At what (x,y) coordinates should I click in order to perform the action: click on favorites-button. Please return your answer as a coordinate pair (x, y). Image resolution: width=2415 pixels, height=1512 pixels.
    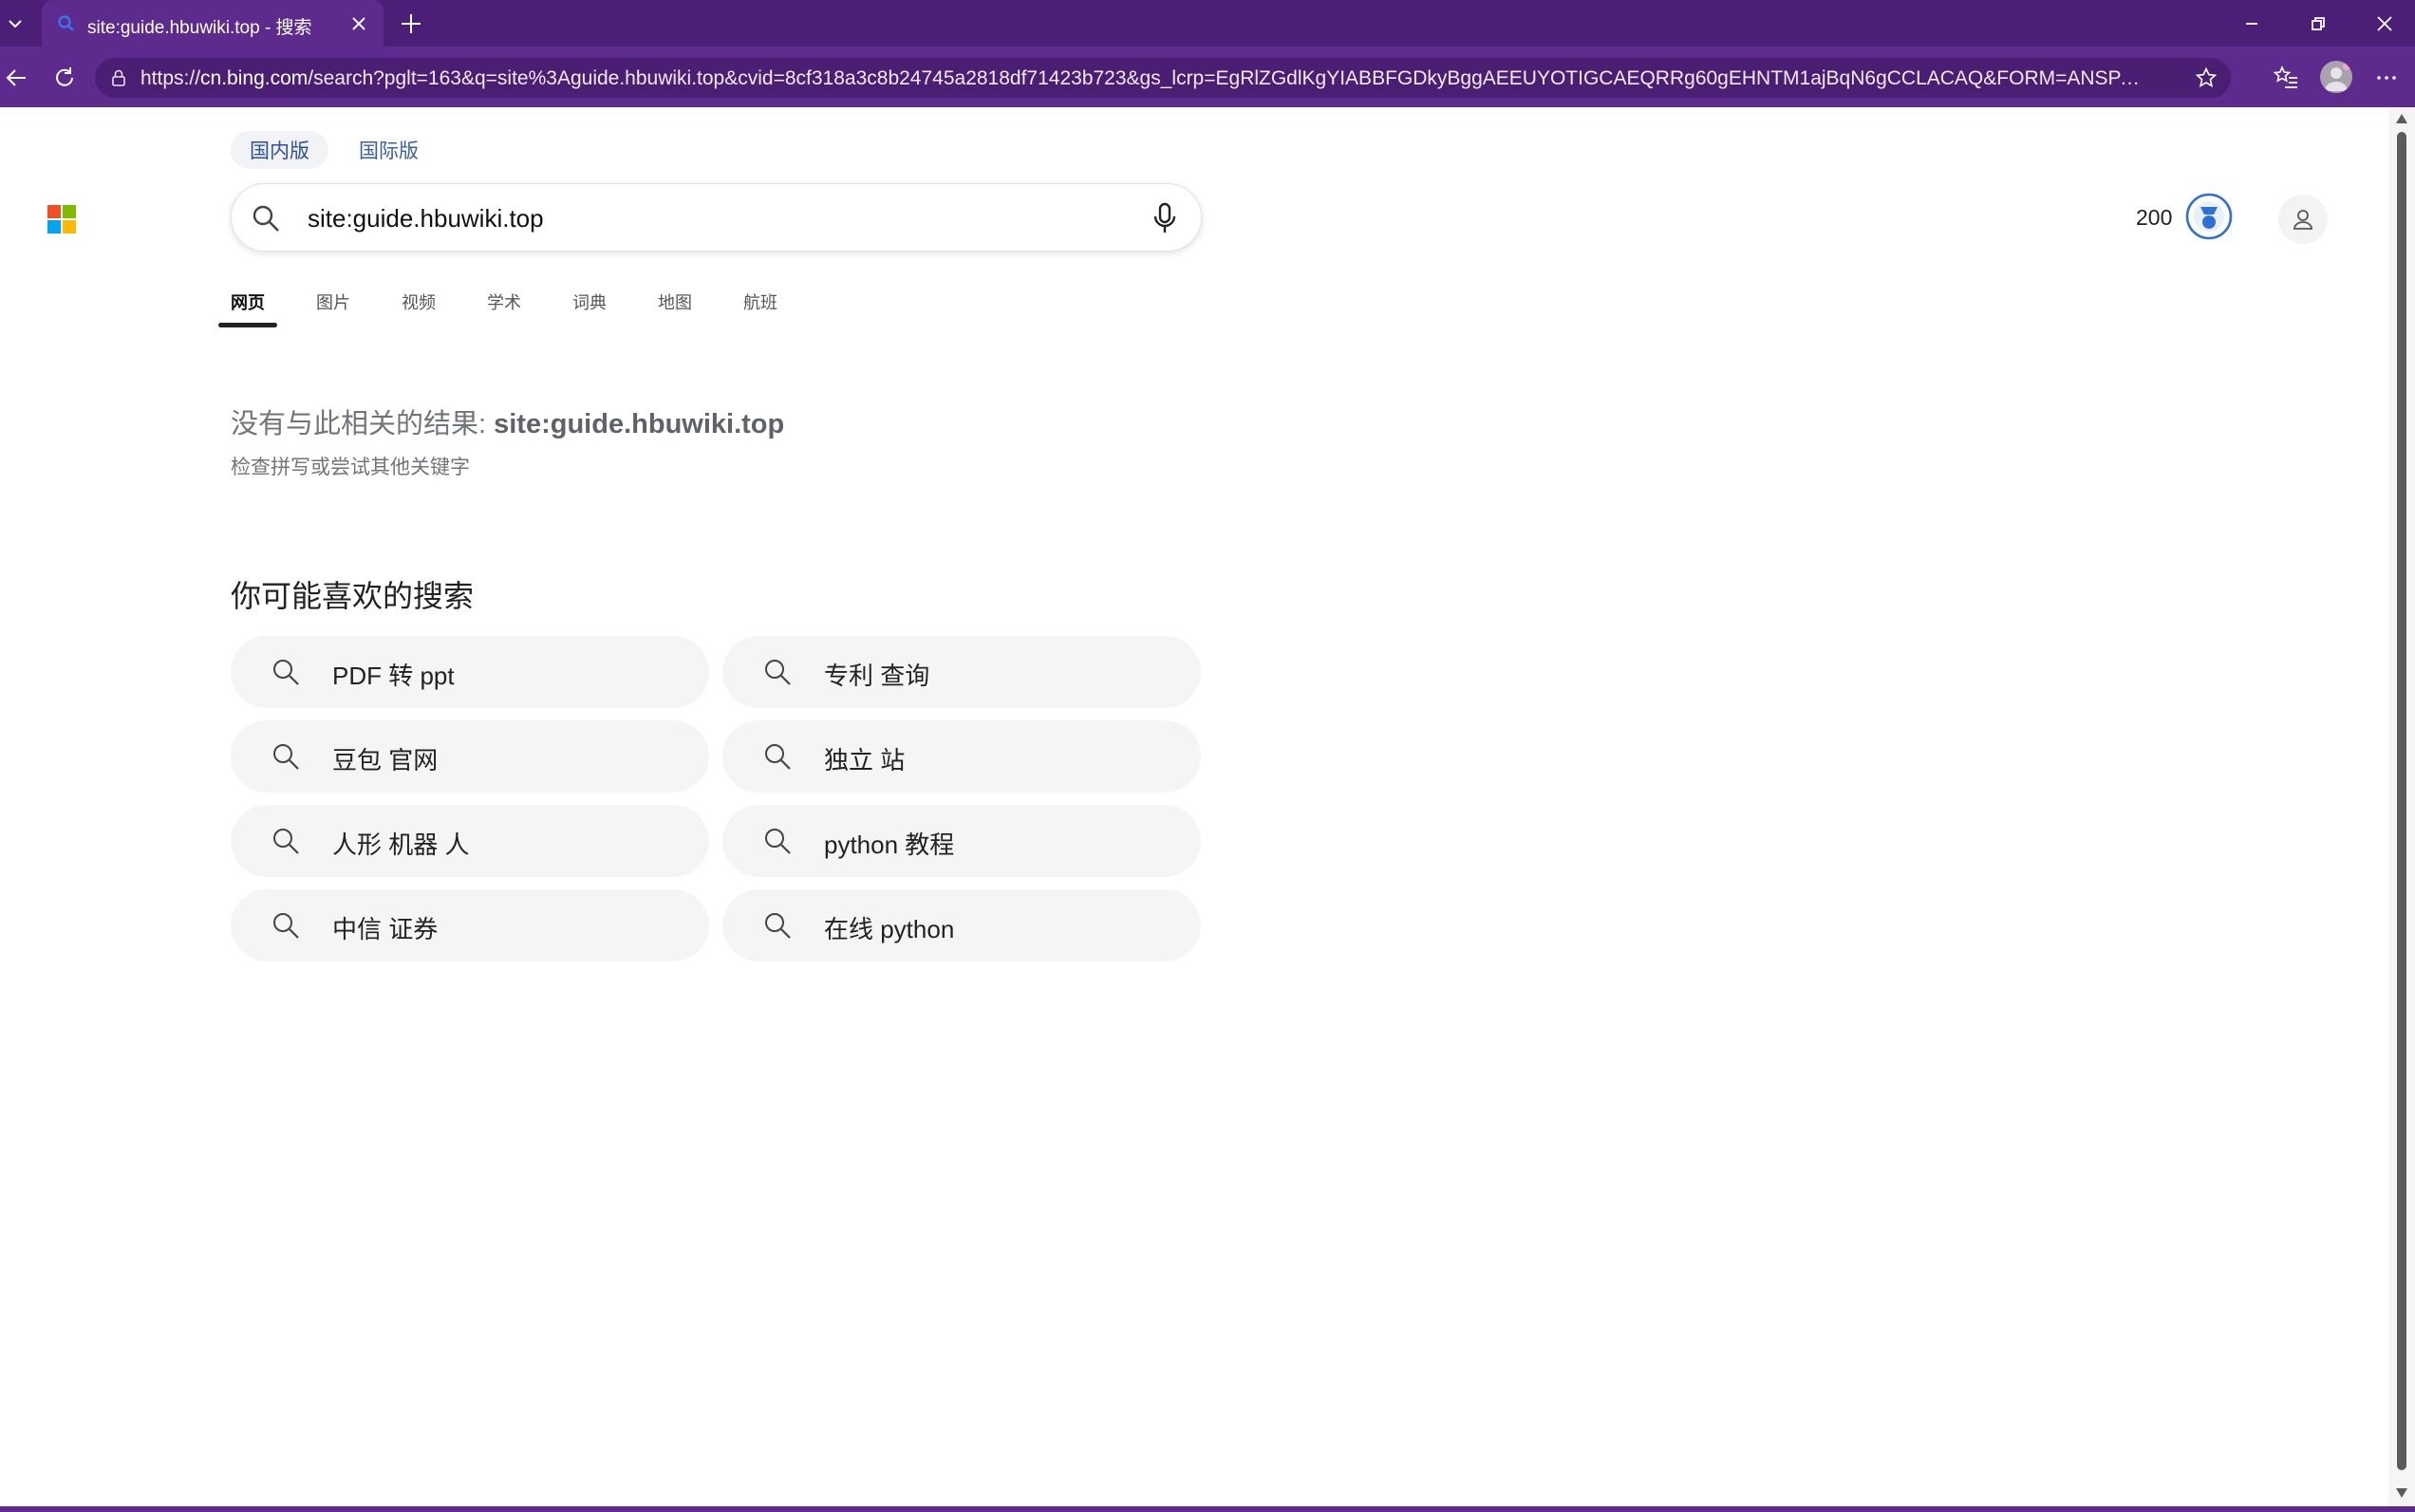
    Looking at the image, I should click on (2286, 78).